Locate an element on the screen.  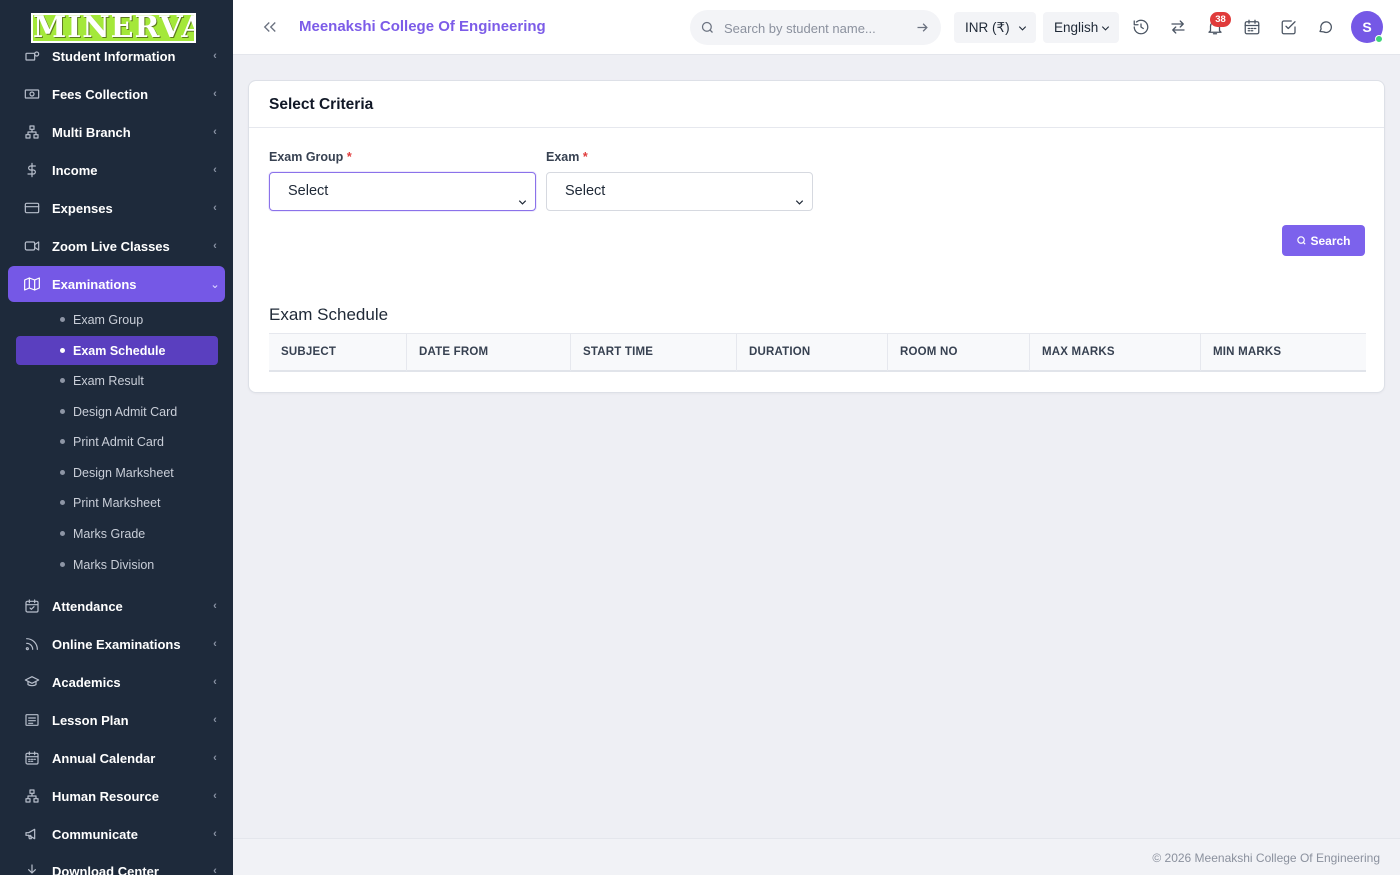
dollar-icon is located at coordinates (30, 170).